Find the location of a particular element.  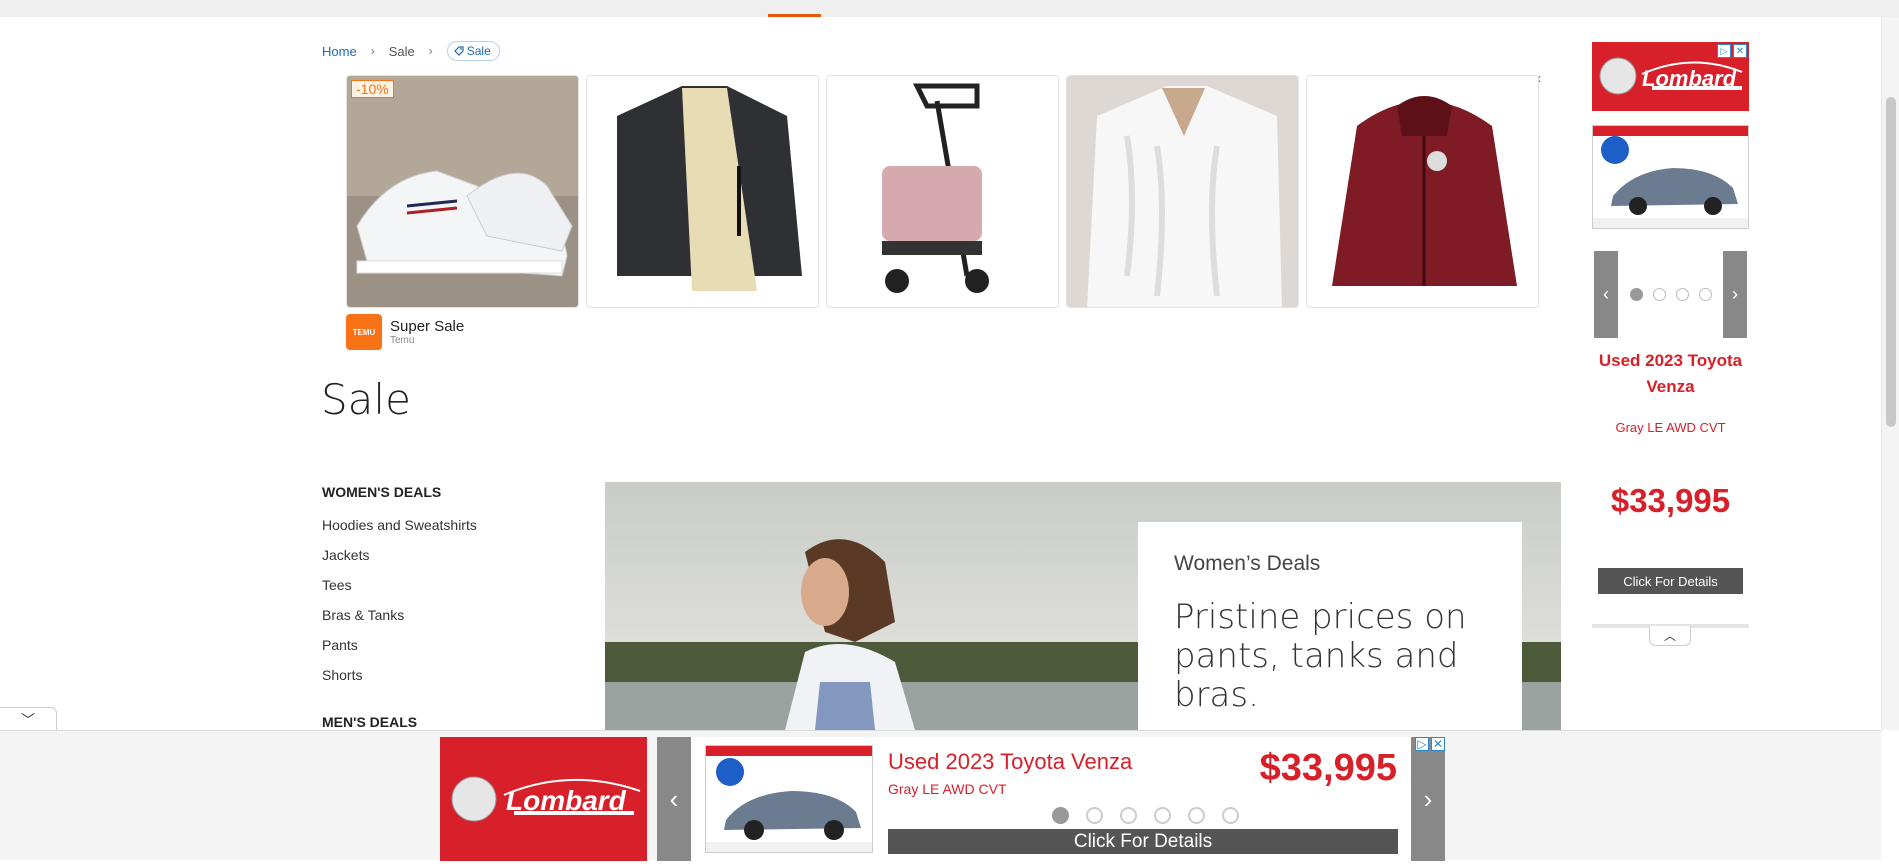

scrollbar-thumb is located at coordinates (1891, 262).